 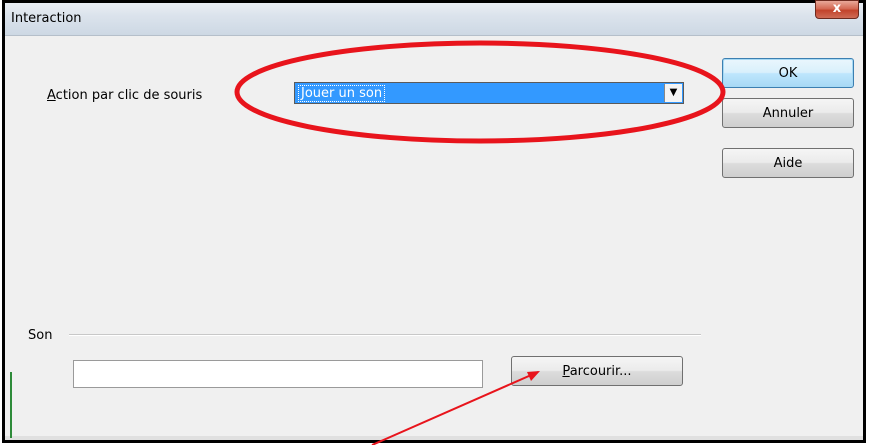 I want to click on close-icon: x, so click(x=837, y=8).